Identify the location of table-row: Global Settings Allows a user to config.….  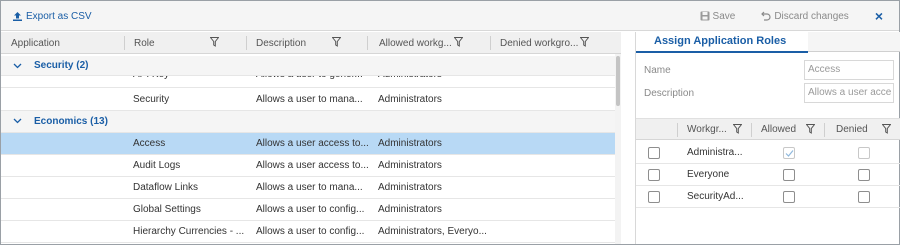
(308, 210).